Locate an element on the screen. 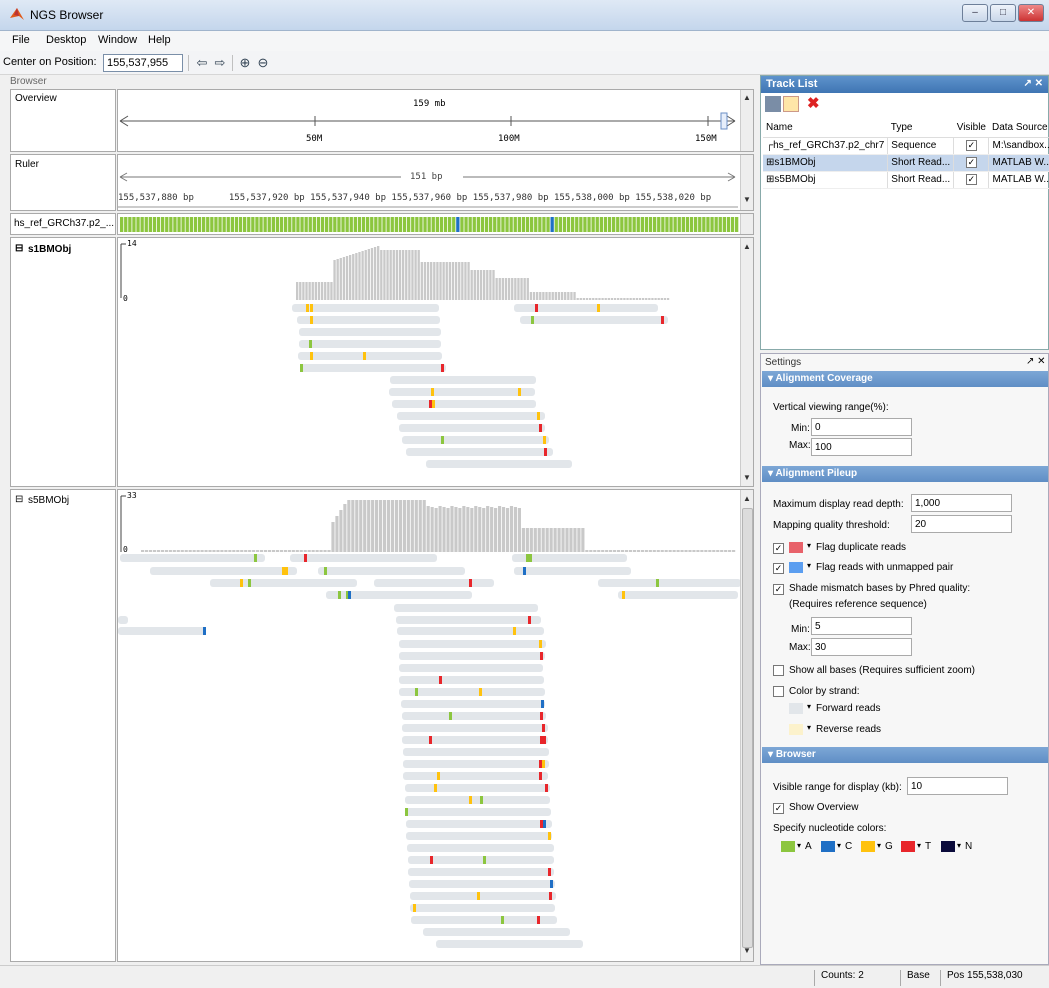 This screenshot has height=988, width=1049. settings-close-icon: ↗ ✕ is located at coordinates (1036, 361).